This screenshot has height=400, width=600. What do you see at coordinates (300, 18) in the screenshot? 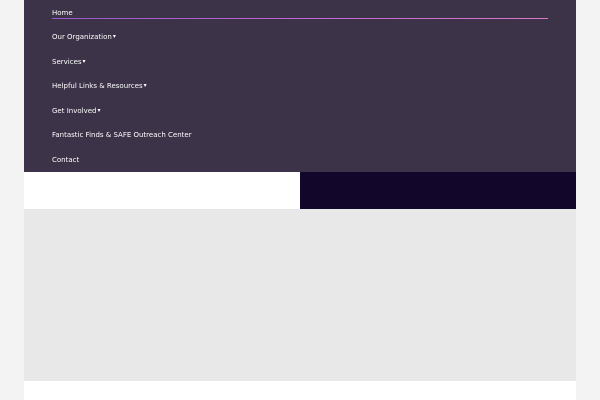
I see `active-underline` at bounding box center [300, 18].